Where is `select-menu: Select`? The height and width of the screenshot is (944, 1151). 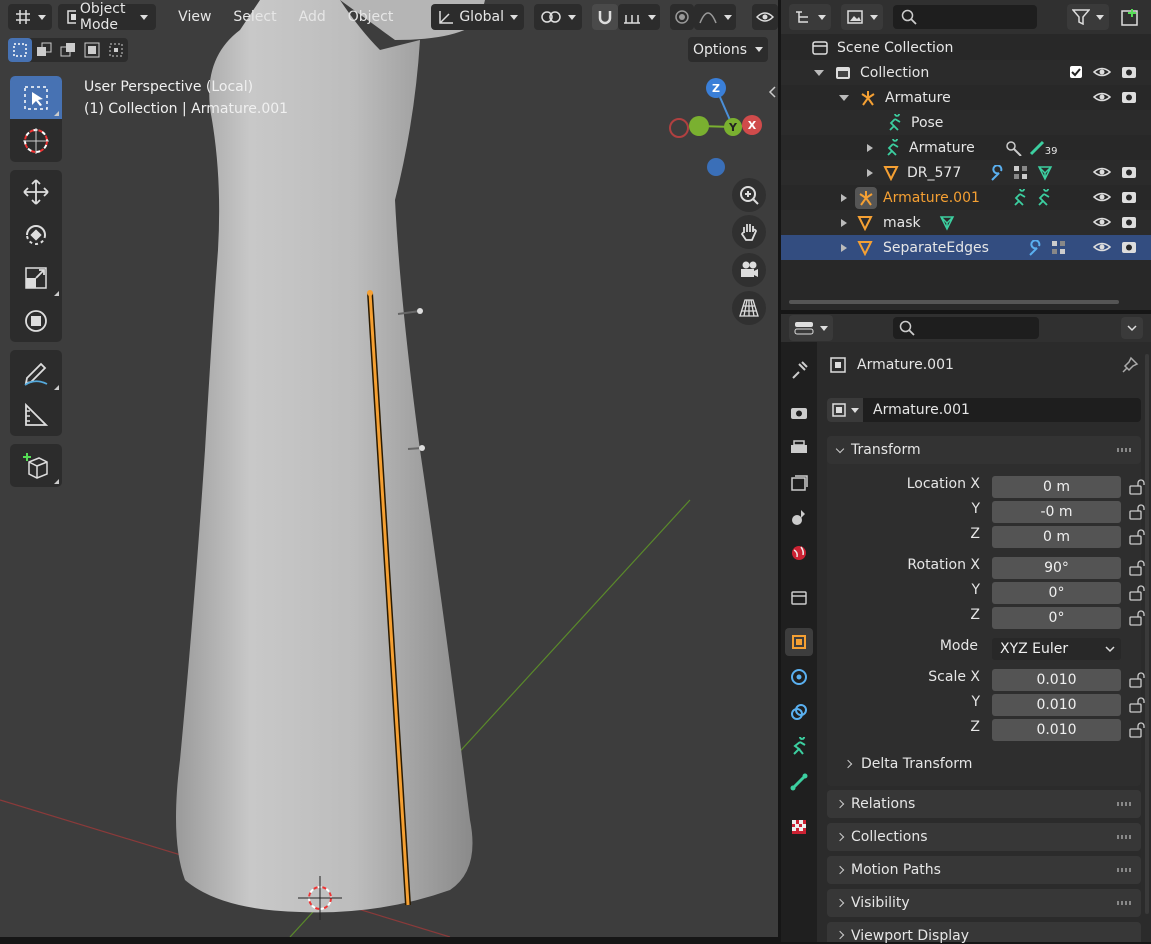 select-menu: Select is located at coordinates (254, 17).